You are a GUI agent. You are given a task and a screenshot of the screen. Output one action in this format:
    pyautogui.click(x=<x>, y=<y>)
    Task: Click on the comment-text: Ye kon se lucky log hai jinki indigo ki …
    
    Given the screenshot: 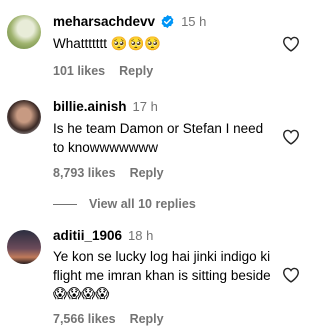 What is the action you would take?
    pyautogui.click(x=162, y=275)
    